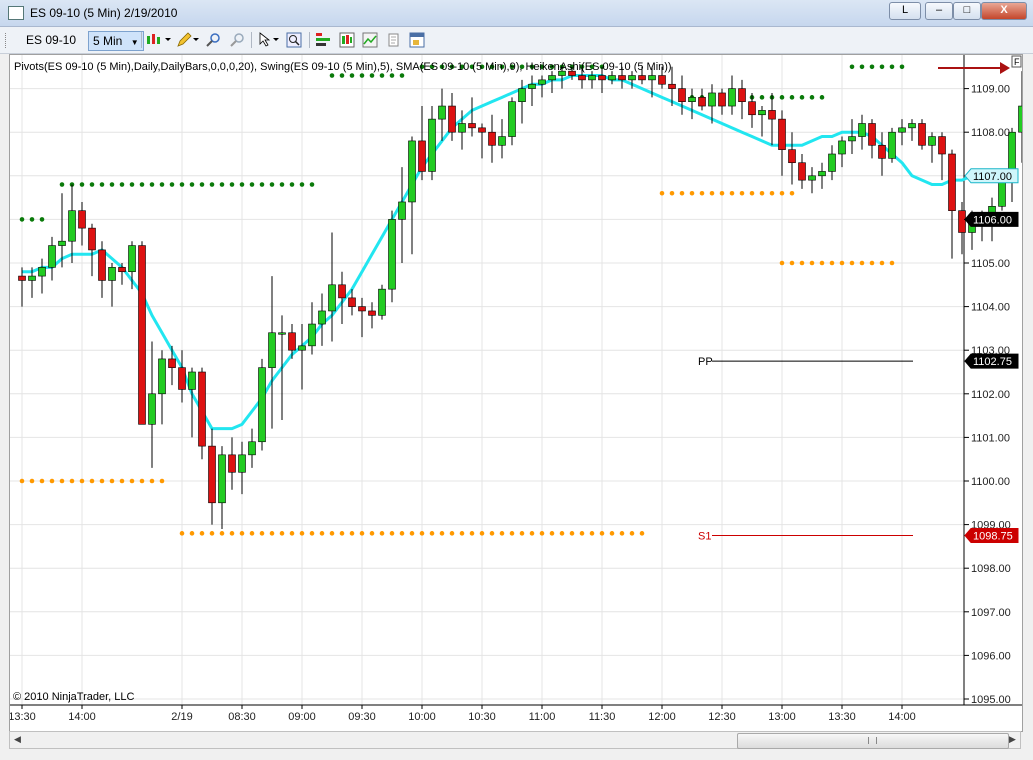  I want to click on interval-selector: 5 Min ▼, so click(116, 41).